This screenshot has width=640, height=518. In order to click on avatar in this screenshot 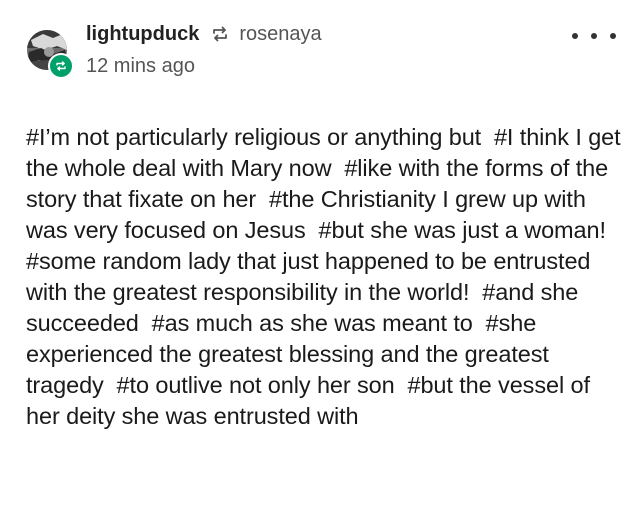, I will do `click(50, 54)`.